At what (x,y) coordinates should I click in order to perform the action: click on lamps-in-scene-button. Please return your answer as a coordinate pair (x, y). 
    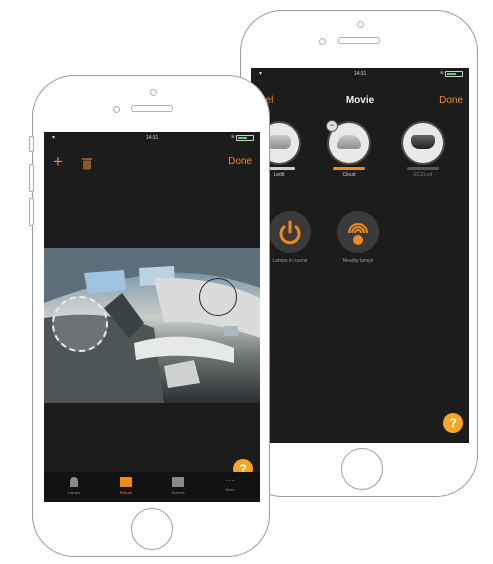
    Looking at the image, I should click on (290, 232).